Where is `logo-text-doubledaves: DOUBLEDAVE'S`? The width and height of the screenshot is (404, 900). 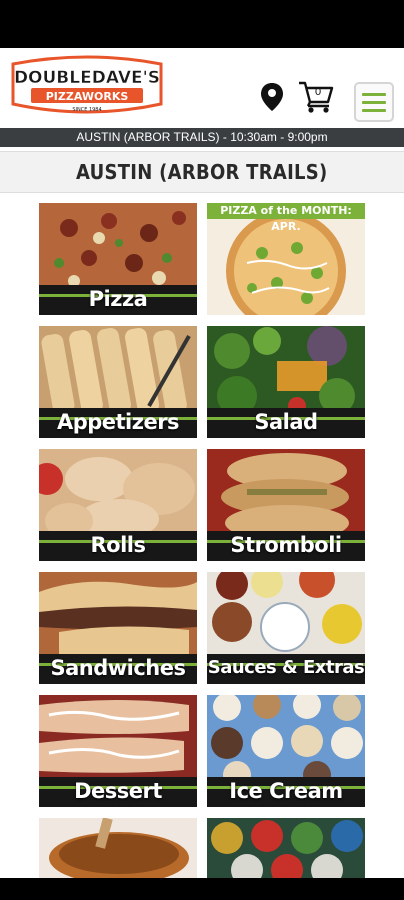 logo-text-doubledaves: DOUBLEDAVE'S is located at coordinates (87, 78).